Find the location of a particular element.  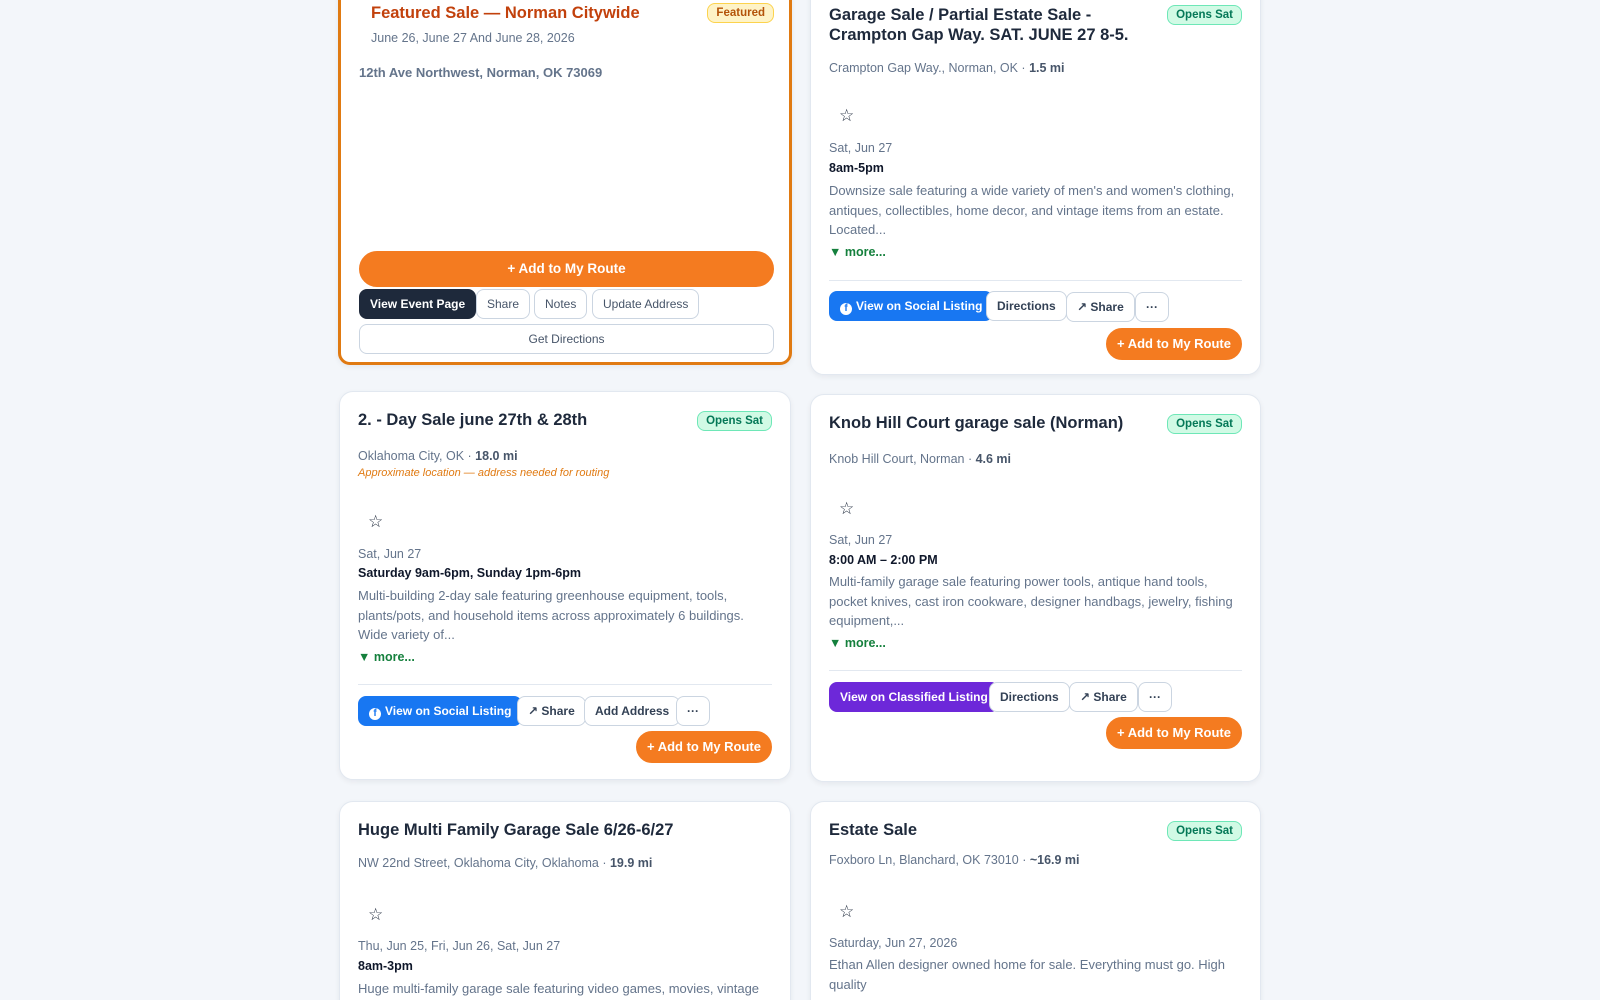

sale-title: 2. - Day Sale june 27th & 28th is located at coordinates (472, 420).